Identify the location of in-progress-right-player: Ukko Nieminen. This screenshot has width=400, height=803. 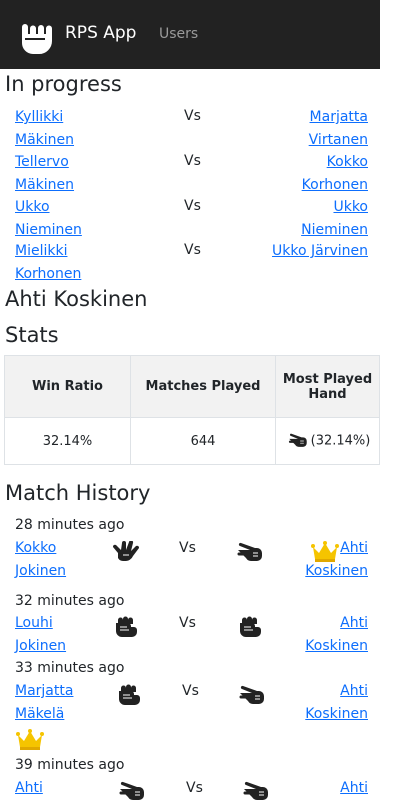
(303, 218).